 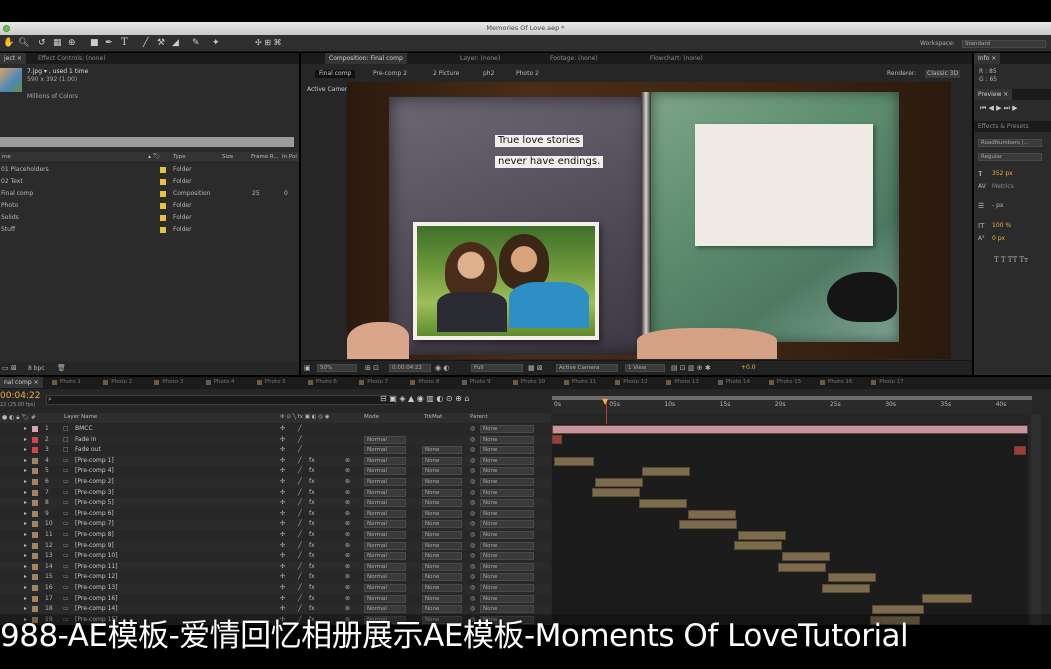 I want to click on layer-row: ▸ 7 ▭ [Pre-comp 3] ✣ ╱ fx ⊚ Normal None ◎ None, so click(x=275, y=493).